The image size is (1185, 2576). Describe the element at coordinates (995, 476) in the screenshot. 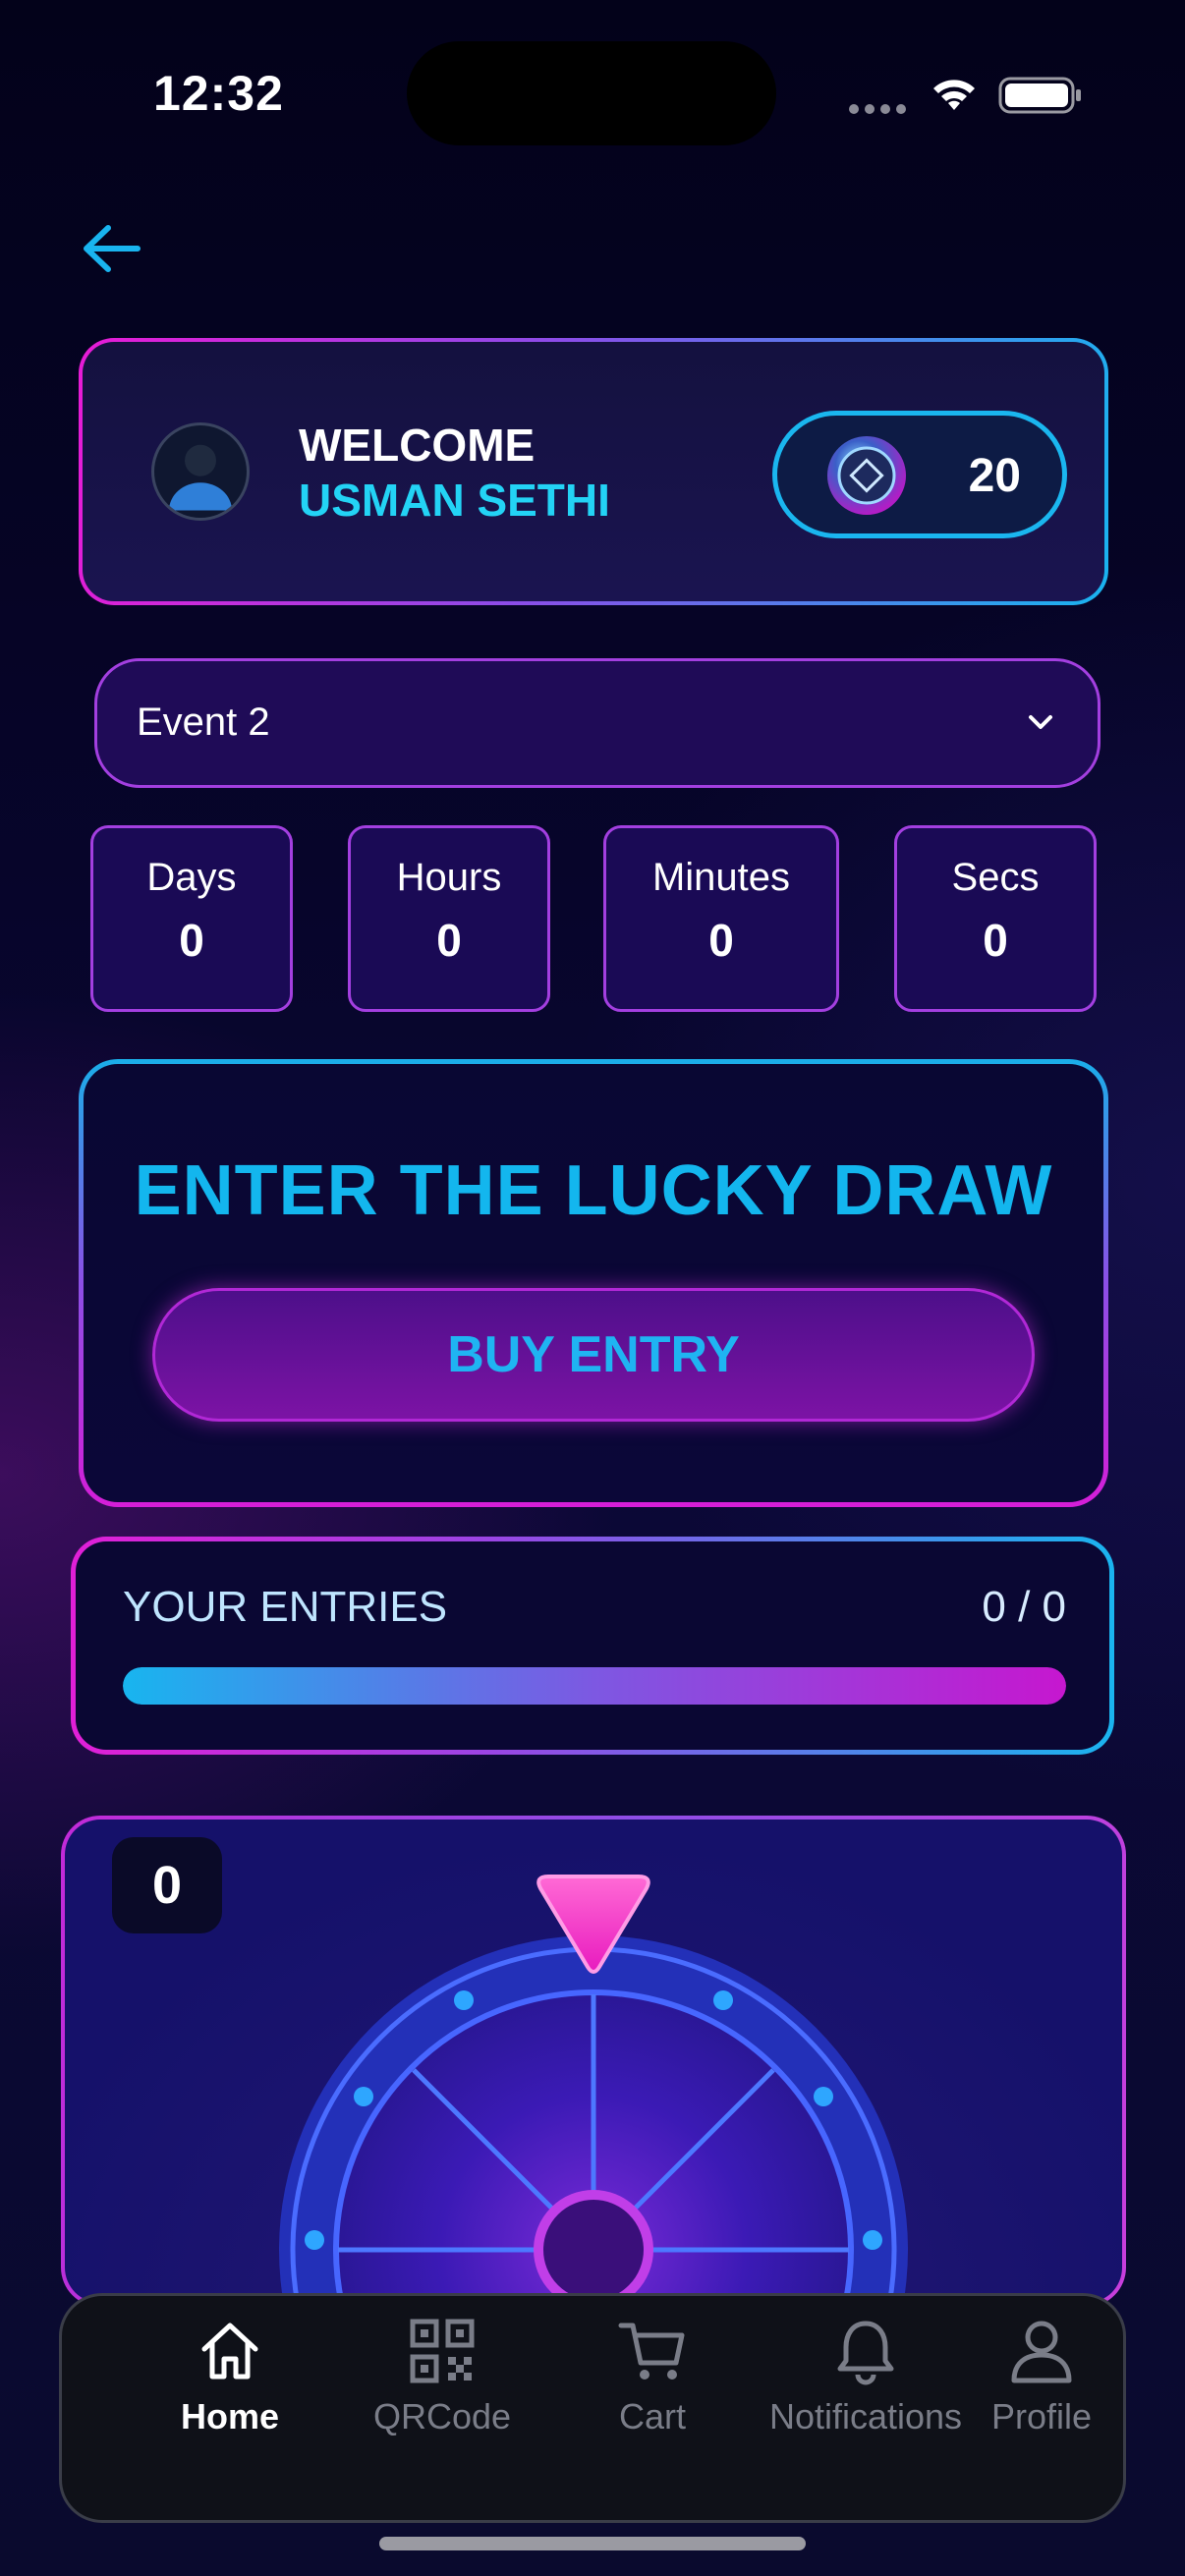

I see `coin-count: 20` at that location.